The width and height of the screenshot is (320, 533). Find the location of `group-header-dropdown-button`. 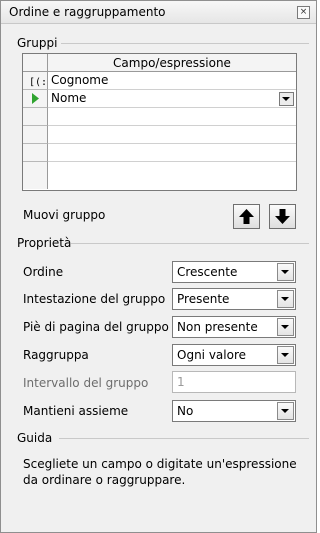

group-header-dropdown-button is located at coordinates (285, 299).